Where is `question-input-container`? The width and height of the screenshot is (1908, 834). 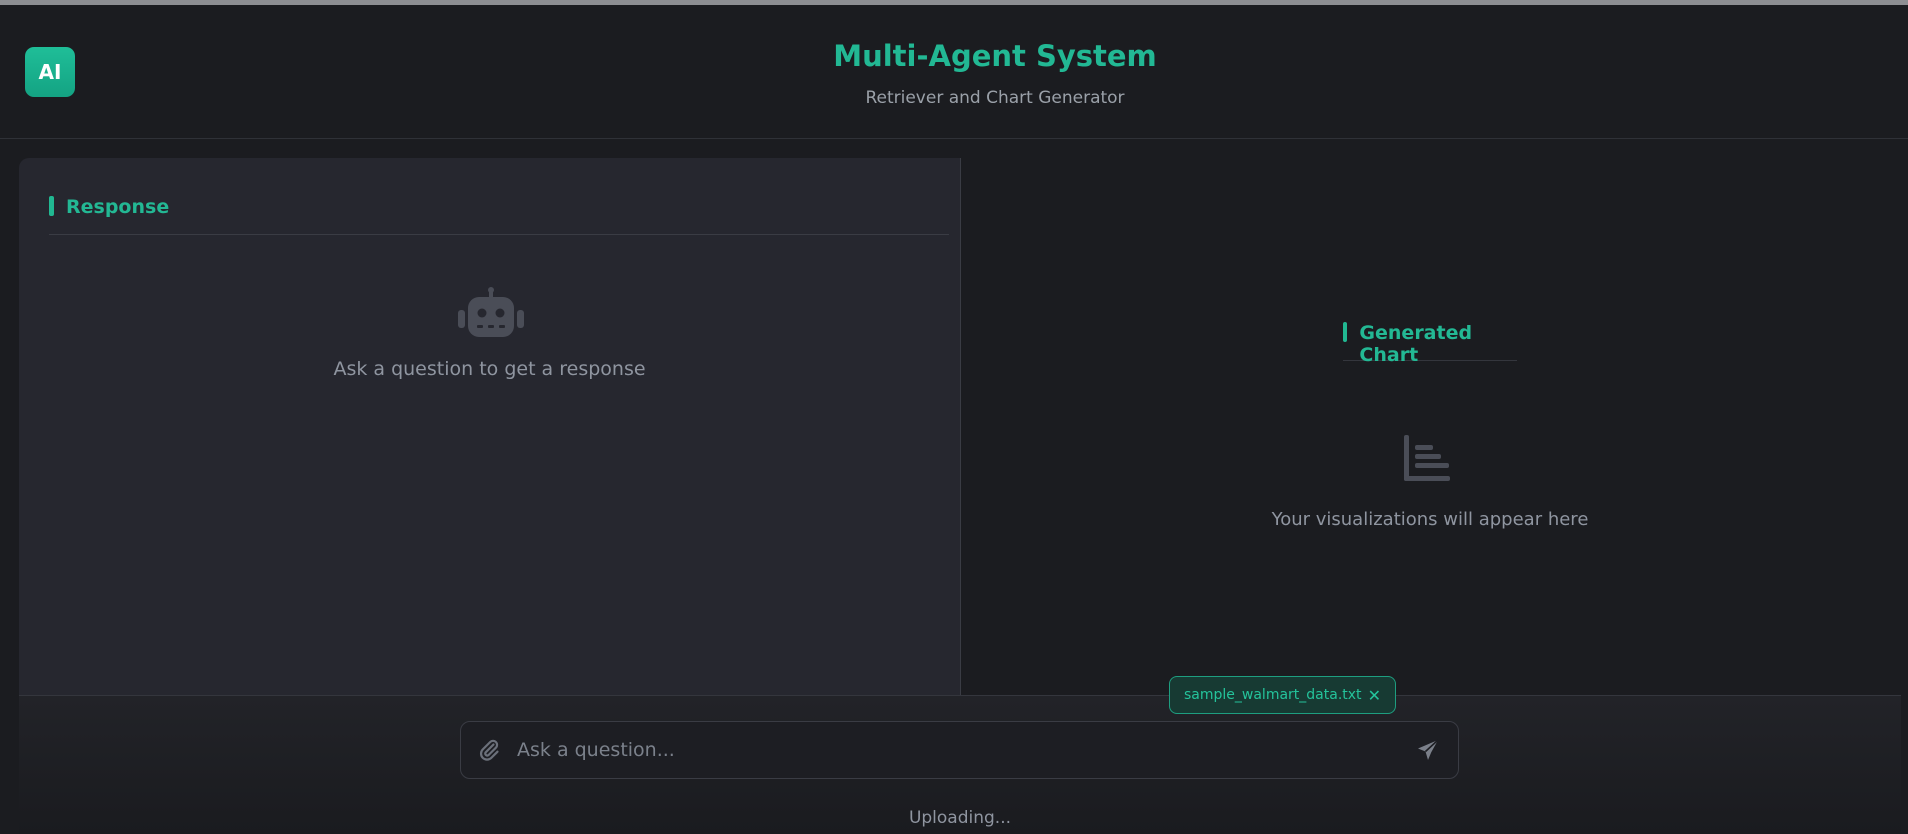 question-input-container is located at coordinates (959, 750).